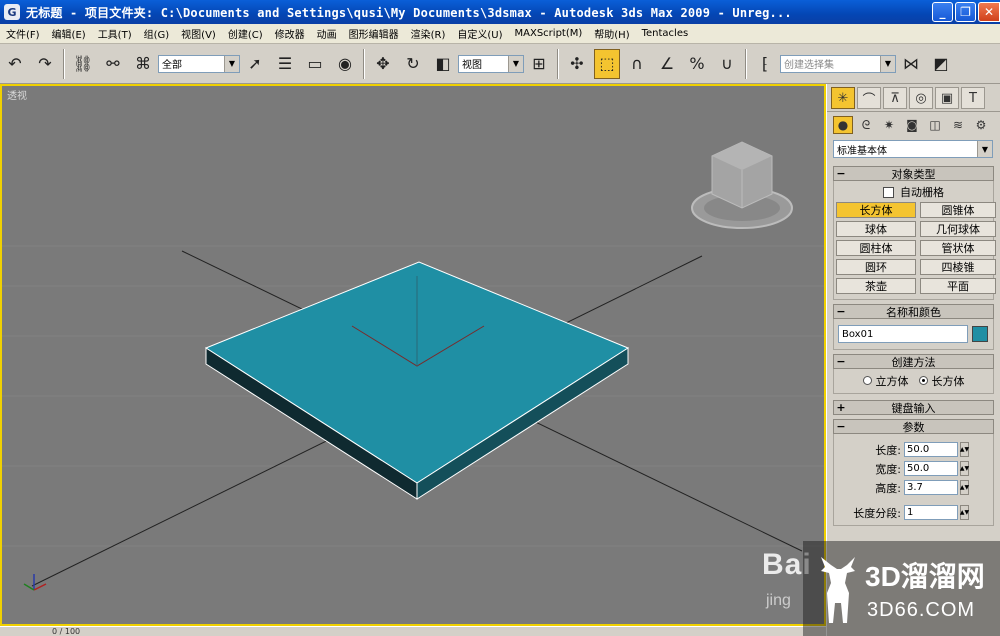  I want to click on minimize-button: _, so click(942, 12).